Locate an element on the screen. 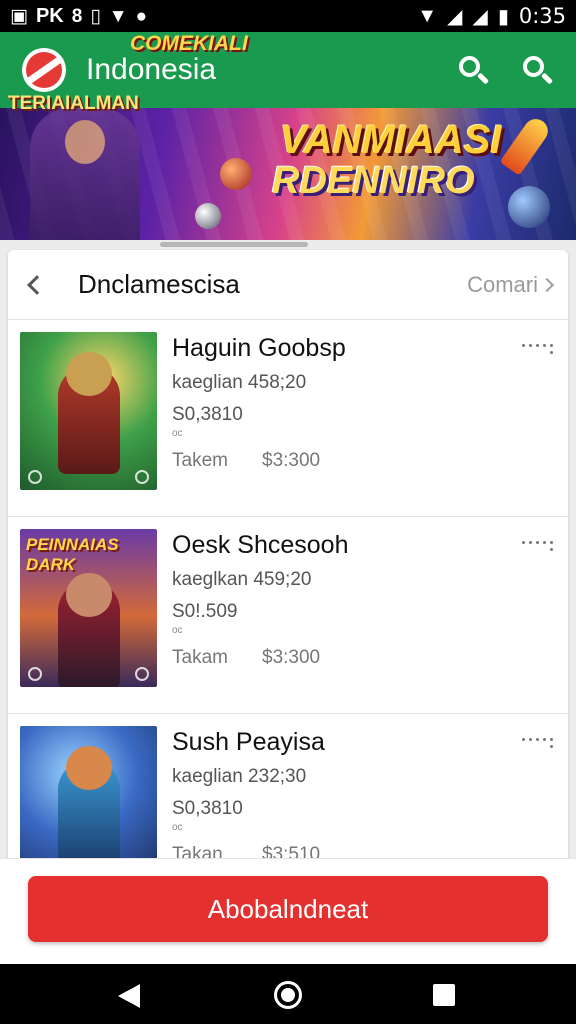  recents-icon is located at coordinates (444, 995).